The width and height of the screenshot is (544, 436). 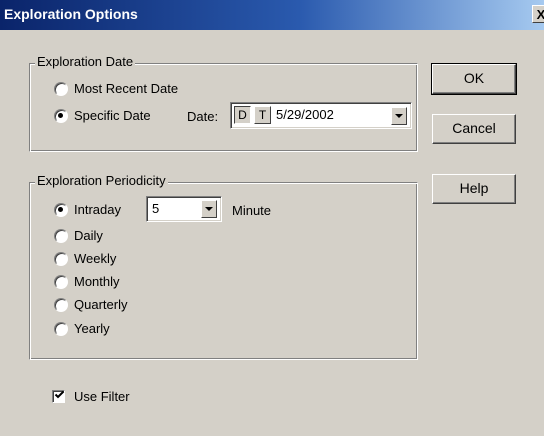 I want to click on exploration-periodicity-group-label: Exploration Periodicity, so click(x=101, y=180).